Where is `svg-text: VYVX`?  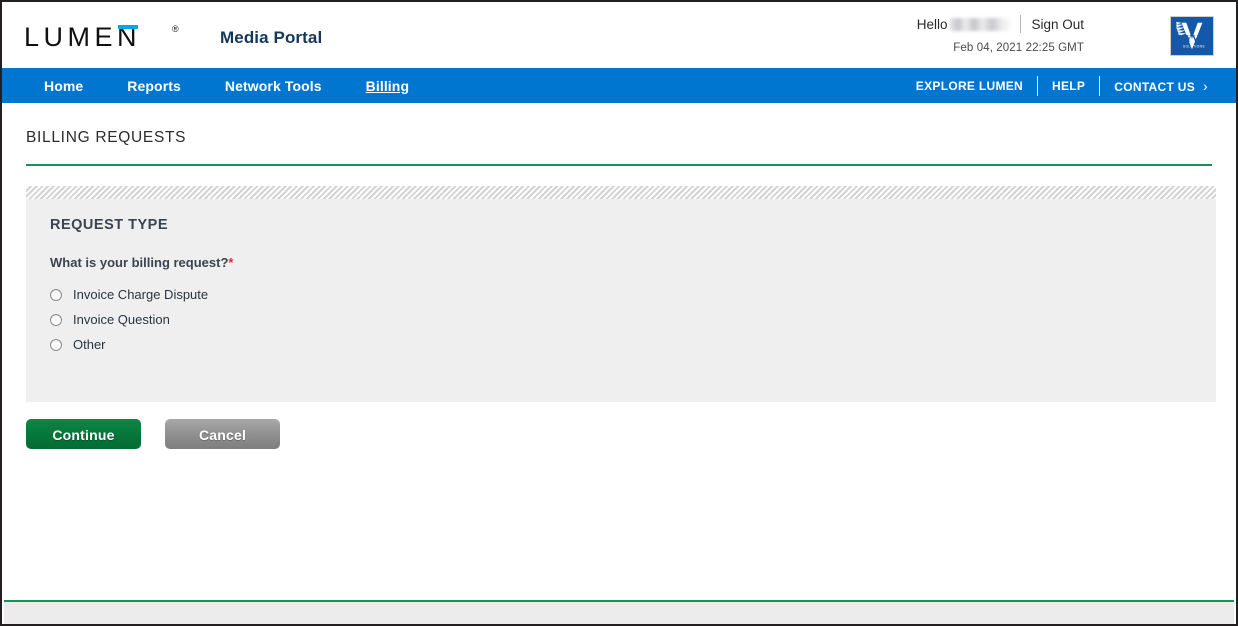
svg-text: VYVX is located at coordinates (1191, 40).